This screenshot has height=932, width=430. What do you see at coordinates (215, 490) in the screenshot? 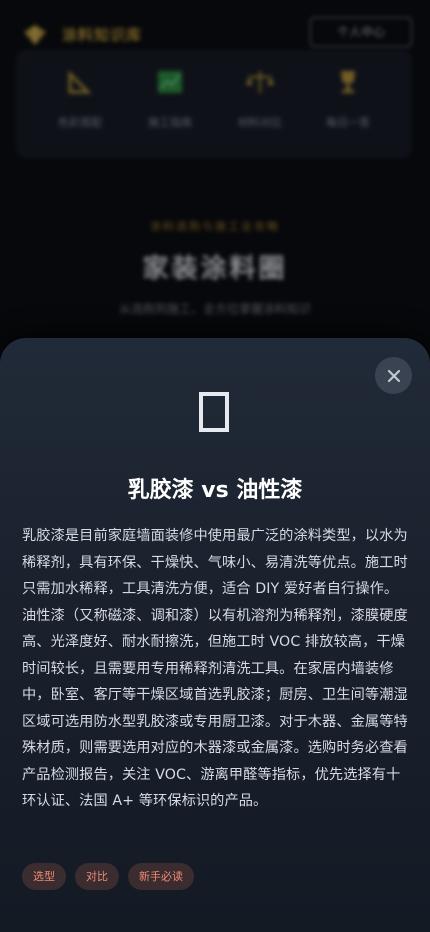
I see `article-title: 乳胶漆 vs 油性漆` at bounding box center [215, 490].